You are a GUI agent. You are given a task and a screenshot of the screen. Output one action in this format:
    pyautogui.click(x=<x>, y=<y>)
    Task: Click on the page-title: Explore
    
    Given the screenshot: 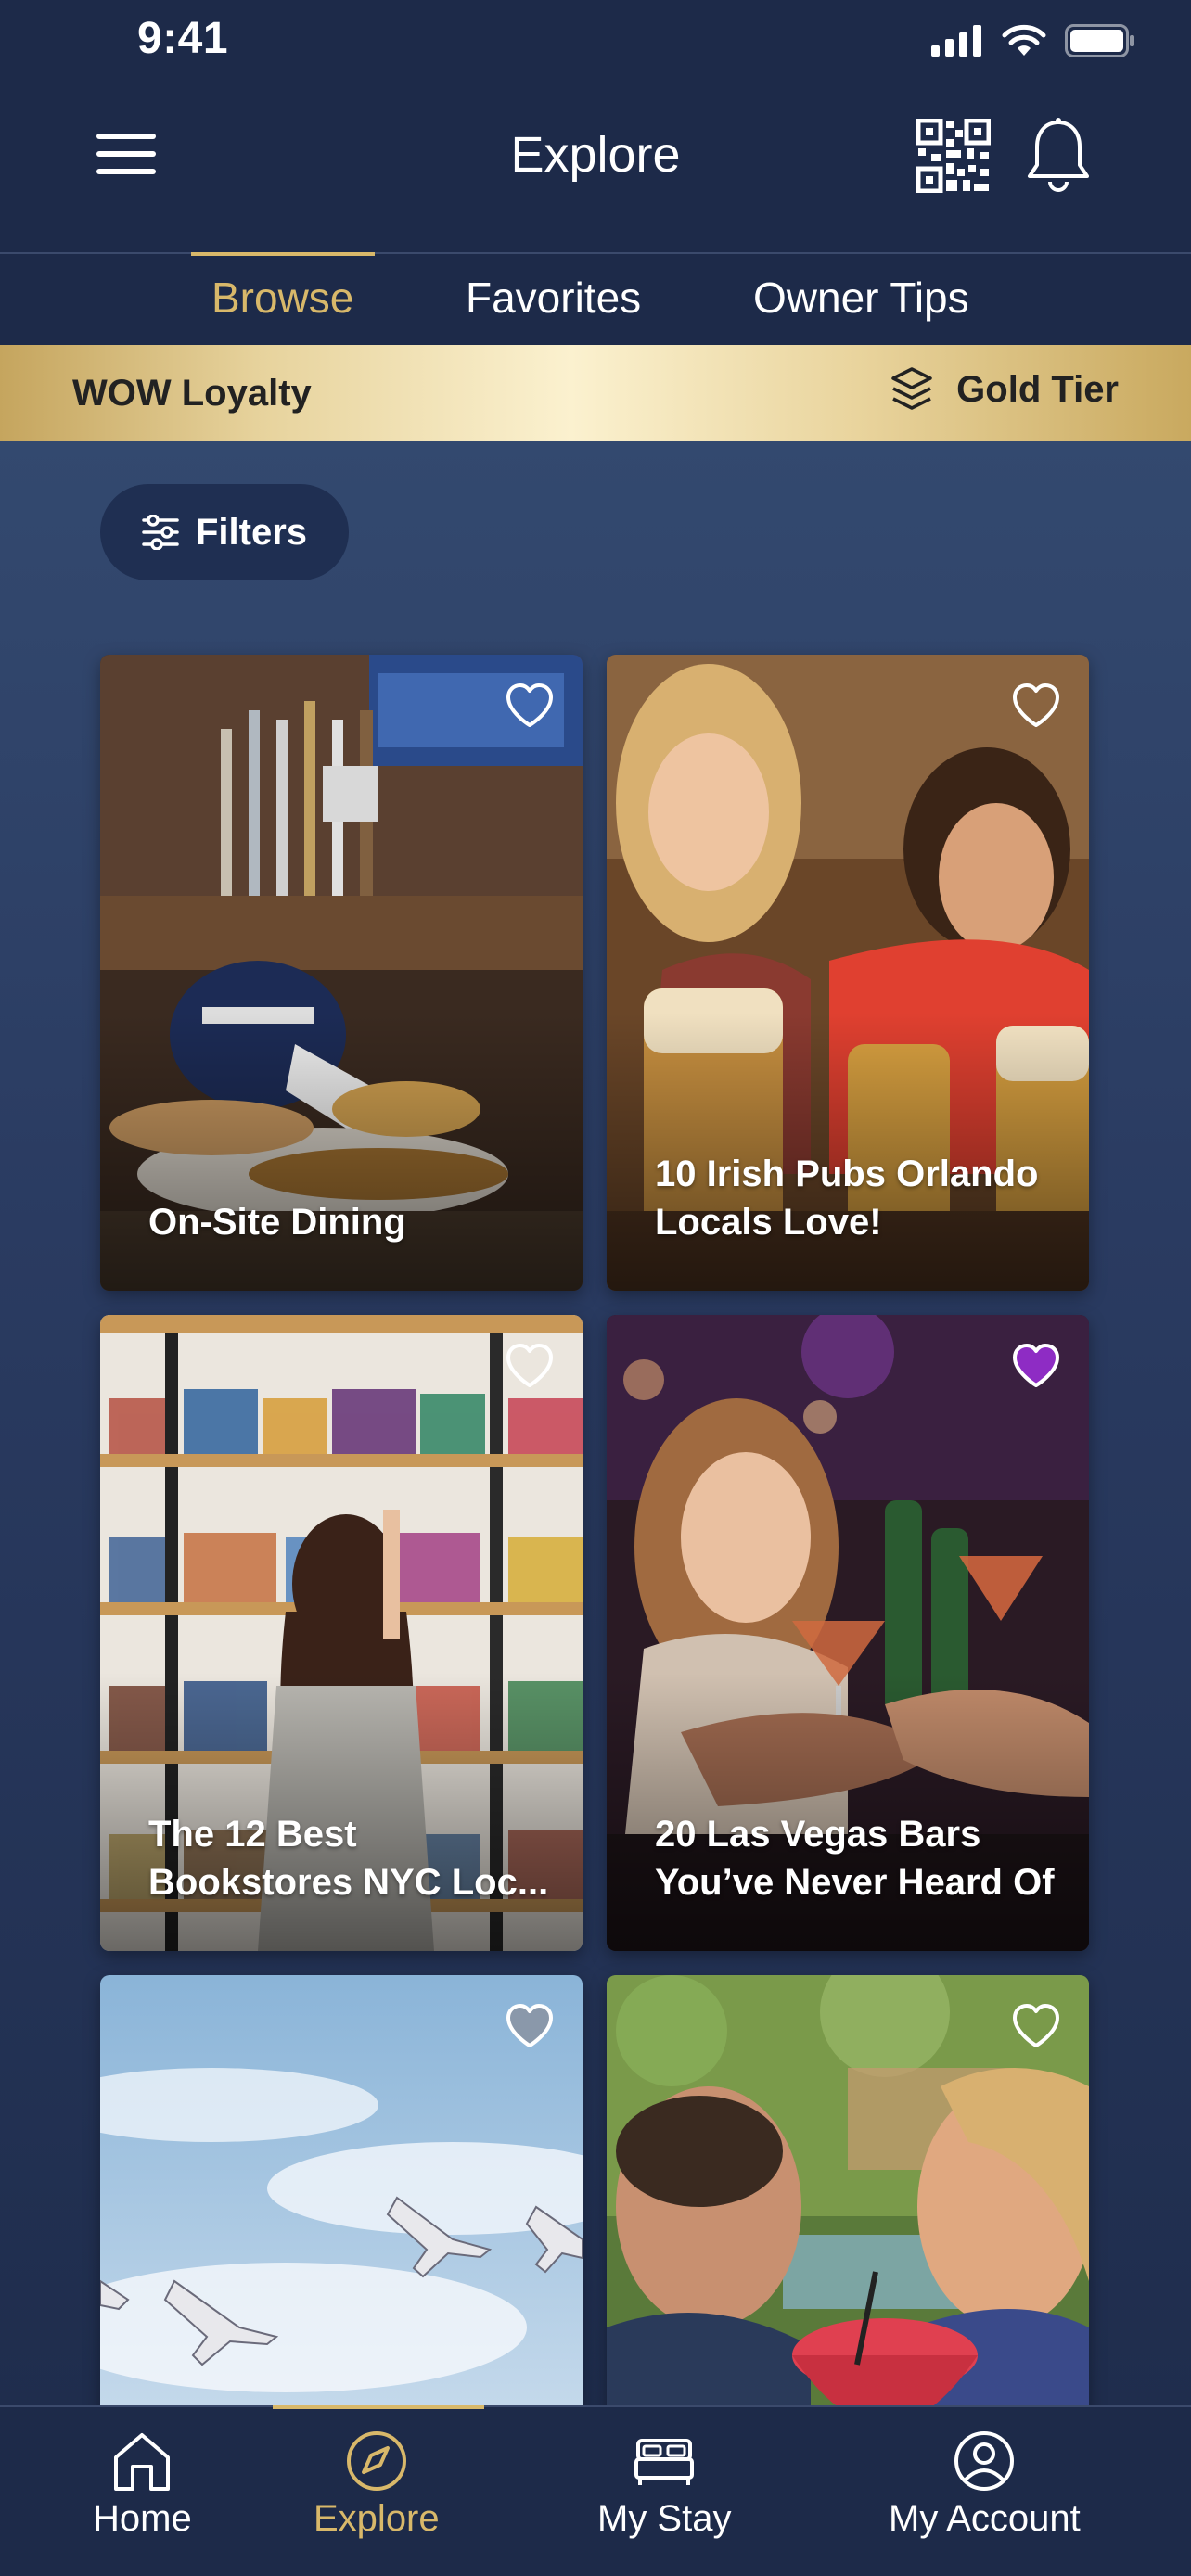 What is the action you would take?
    pyautogui.click(x=595, y=155)
    